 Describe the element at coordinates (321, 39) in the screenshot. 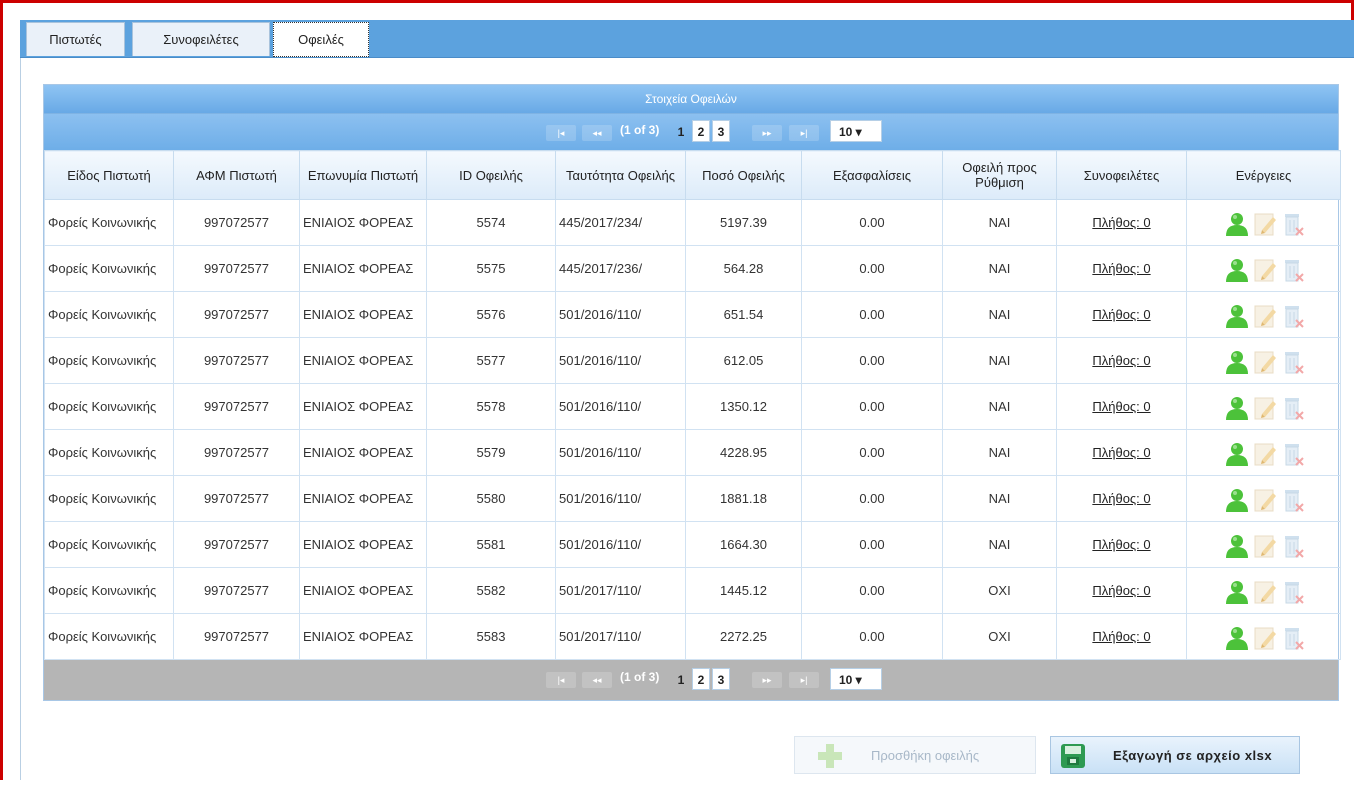

I see `tab-debts: Οφειλές` at that location.